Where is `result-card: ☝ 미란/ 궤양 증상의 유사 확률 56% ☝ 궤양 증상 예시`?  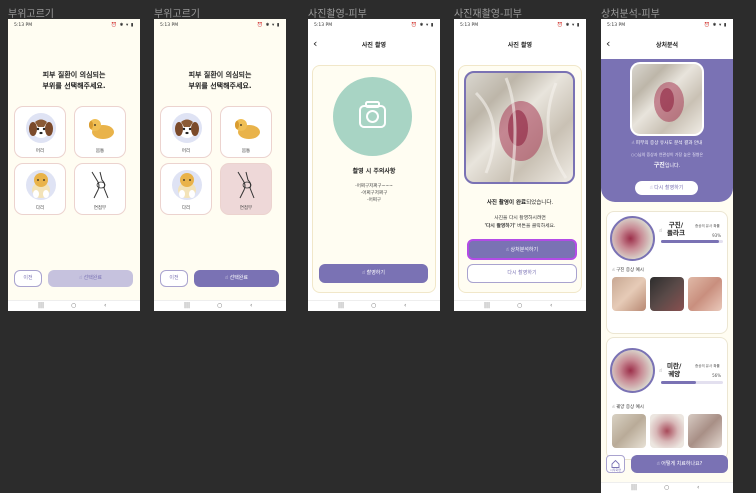
result-card: ☝ 미란/ 궤양 증상의 유사 확률 56% ☝ 궤양 증상 예시 is located at coordinates (667, 398).